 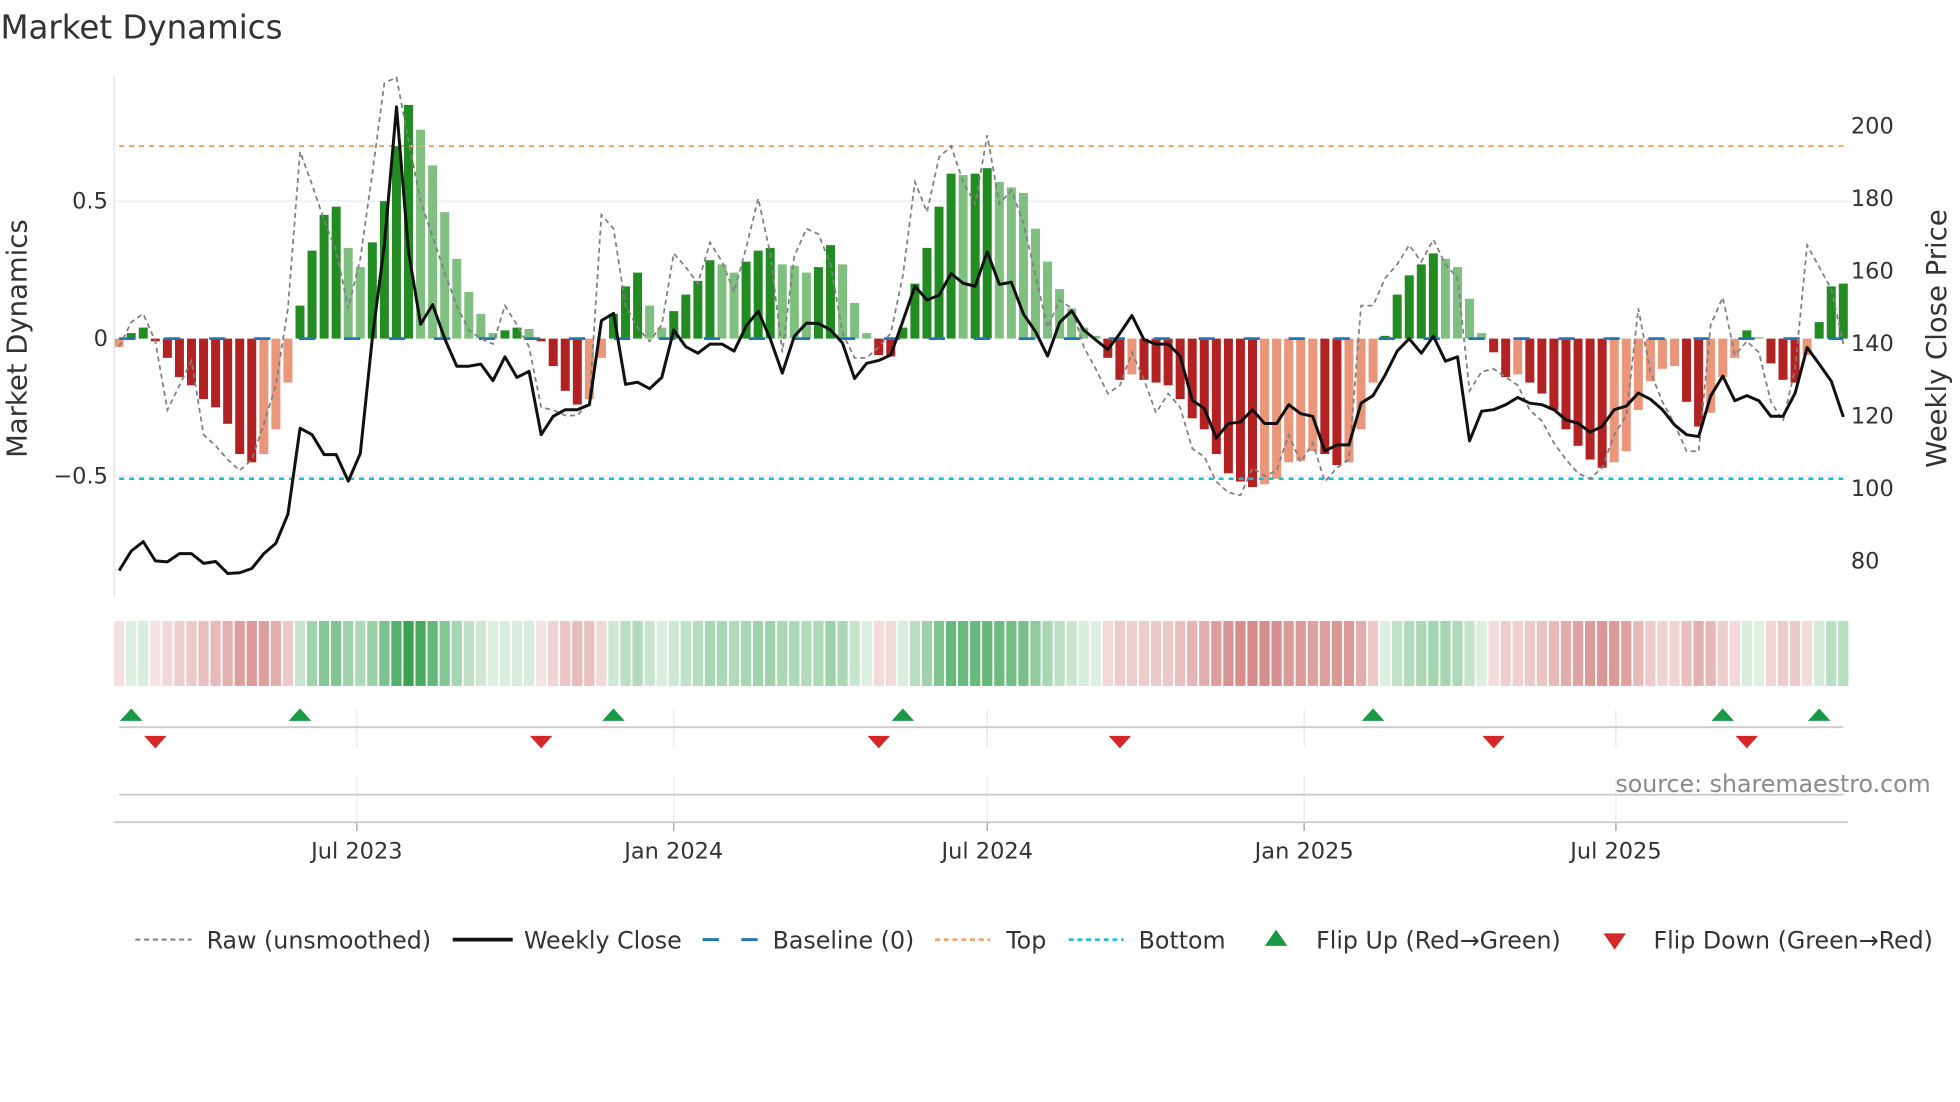 I want to click on y-tick-label-left: 0.5, so click(x=90, y=202).